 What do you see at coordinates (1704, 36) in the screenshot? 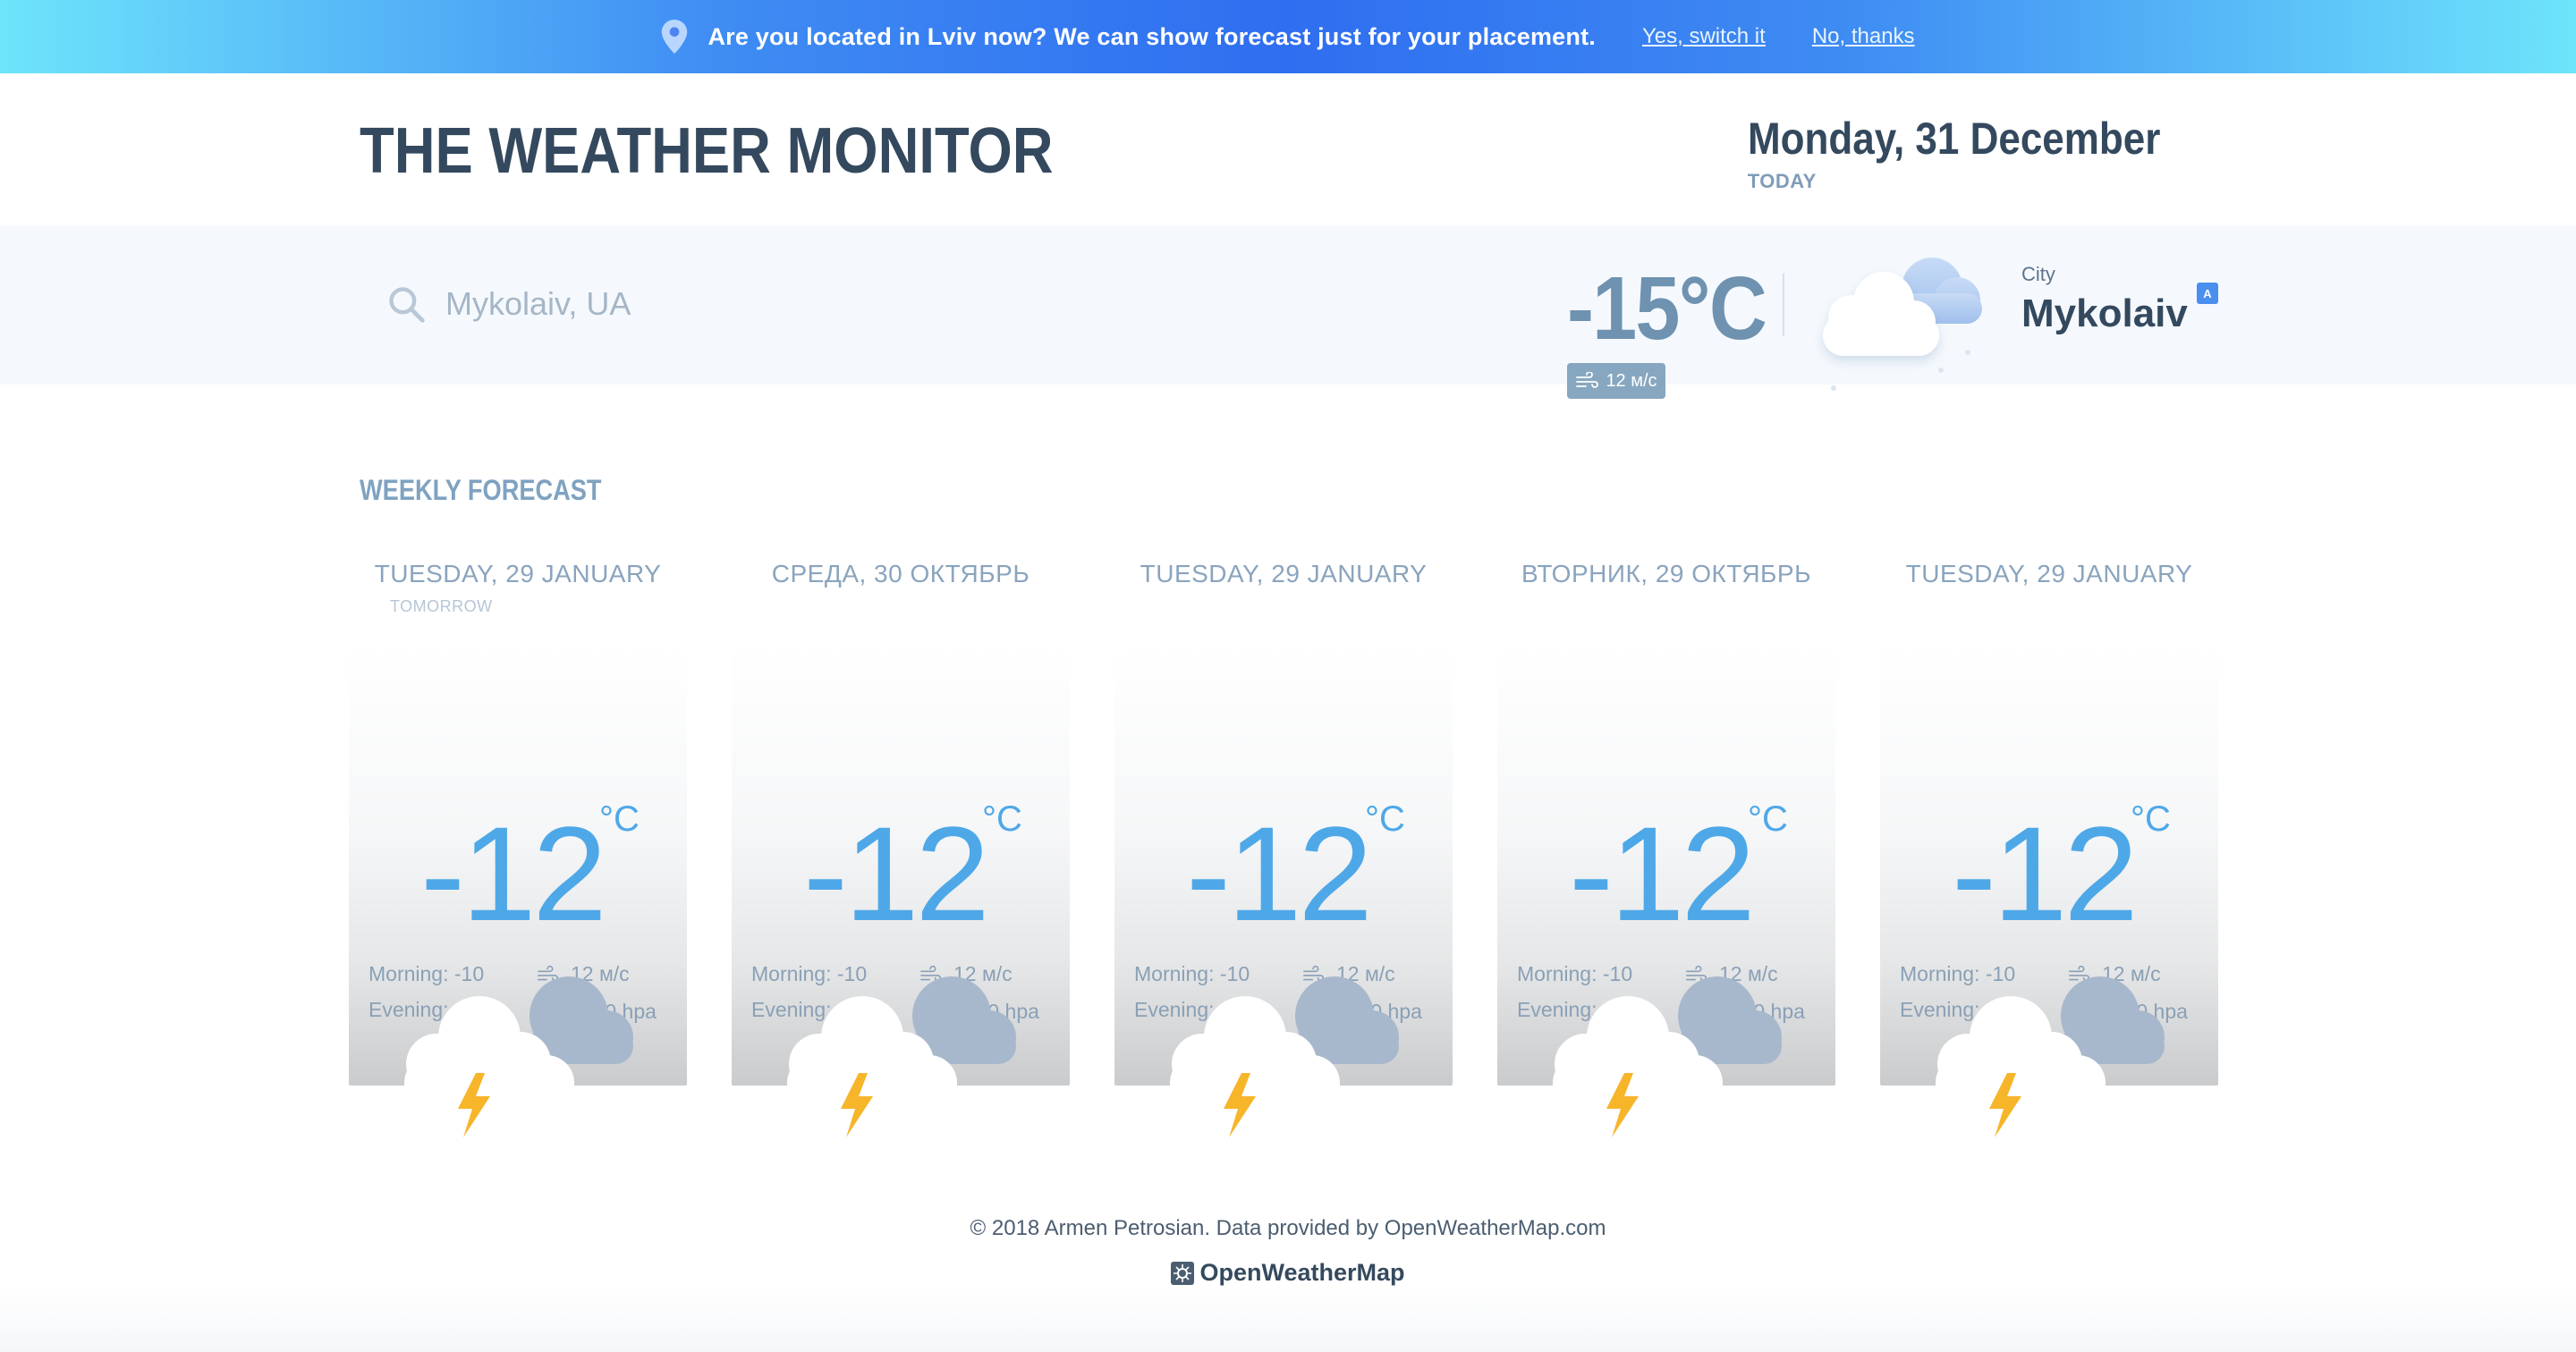
I see `switch-location-link: Yes, switch it` at bounding box center [1704, 36].